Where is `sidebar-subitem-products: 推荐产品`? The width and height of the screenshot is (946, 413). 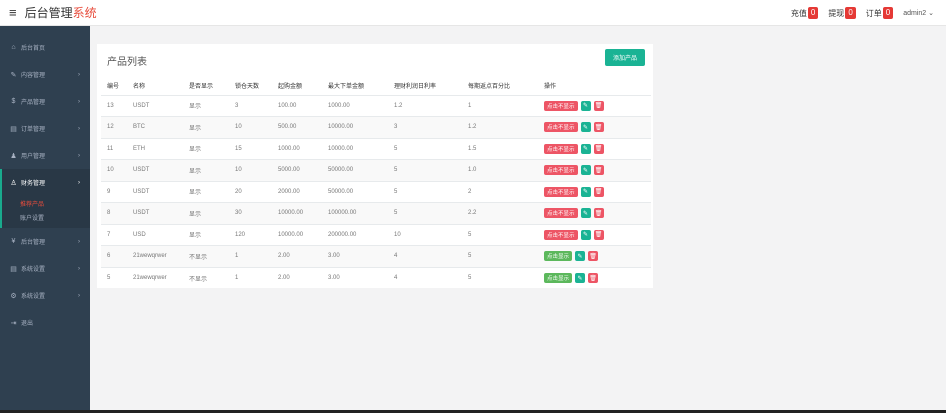
sidebar-subitem-products: 推荐产品 is located at coordinates (46, 203).